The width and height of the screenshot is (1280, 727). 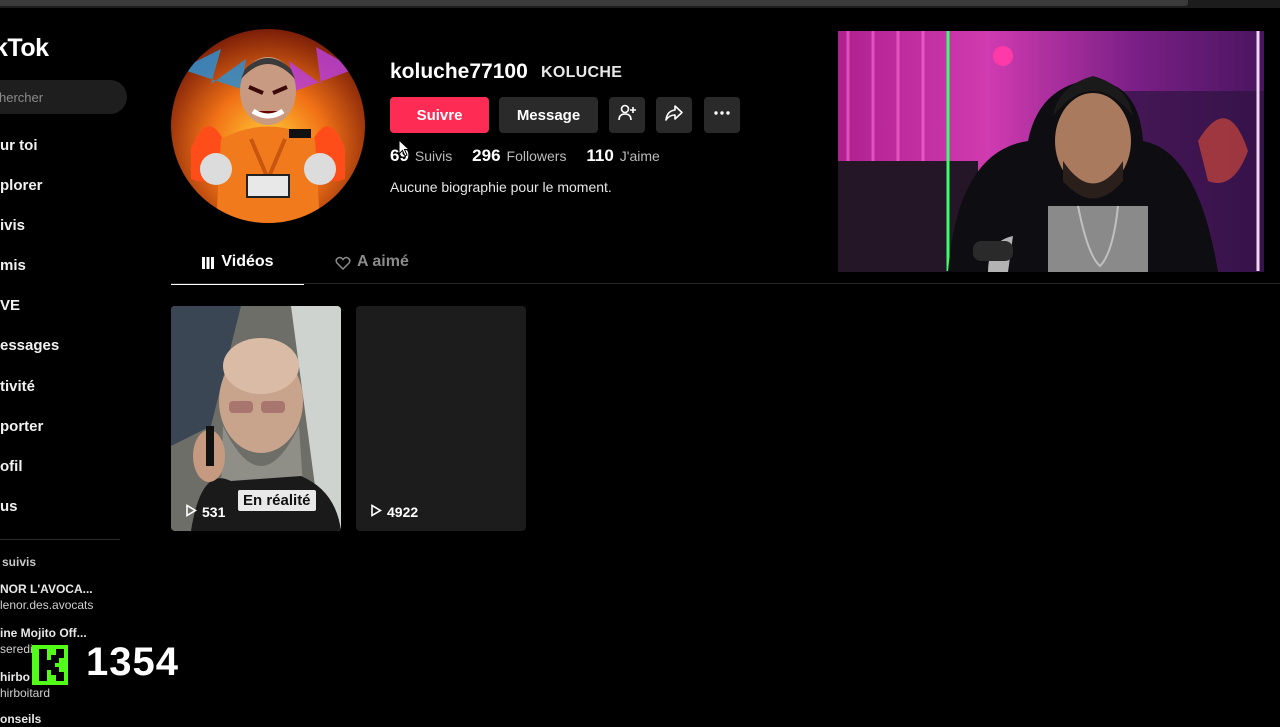 What do you see at coordinates (47, 605) in the screenshot?
I see `account-handle: lenor.des.avocats` at bounding box center [47, 605].